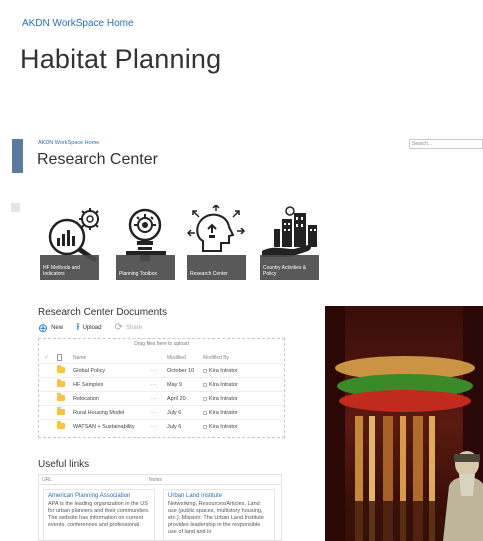  I want to click on tile-research-center: Research Center, so click(216, 242).